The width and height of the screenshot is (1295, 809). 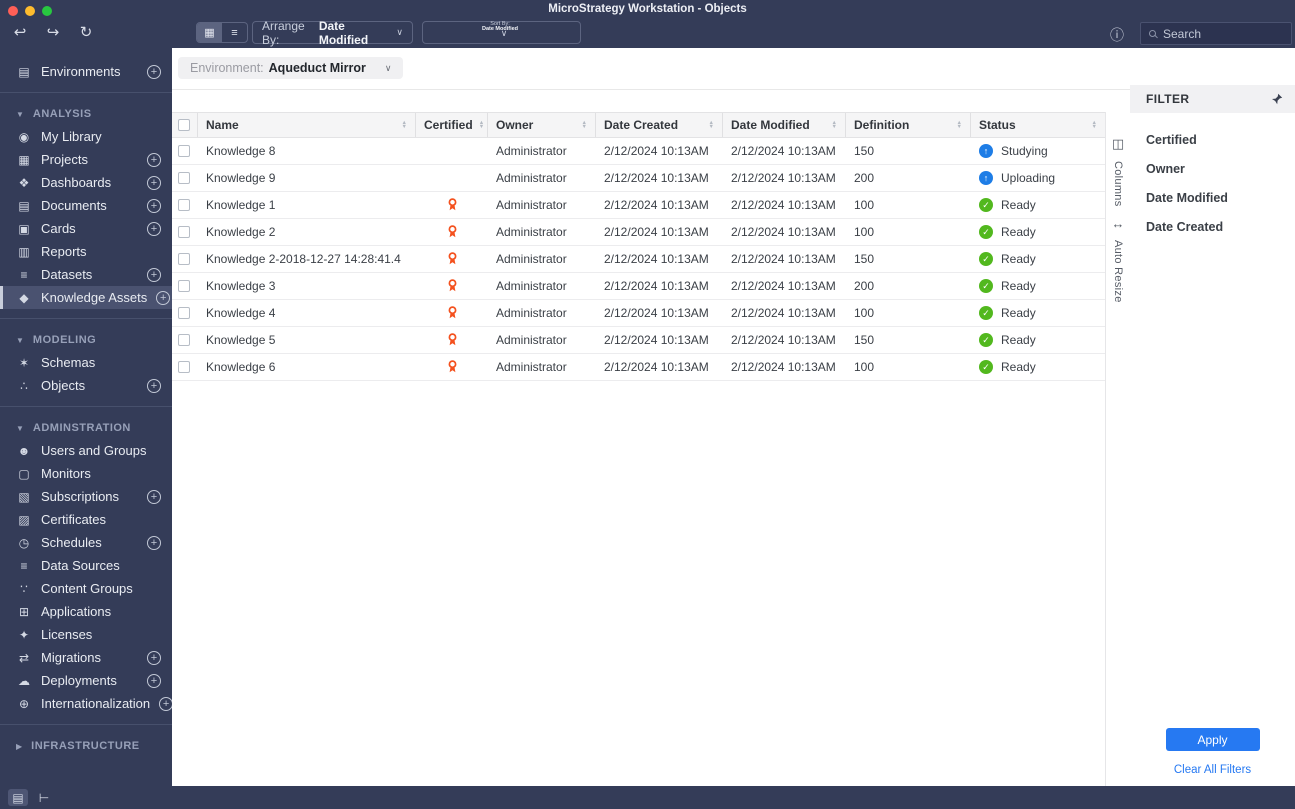 What do you see at coordinates (86, 634) in the screenshot?
I see `sidebar-item-licenses: ✦ Licenses` at bounding box center [86, 634].